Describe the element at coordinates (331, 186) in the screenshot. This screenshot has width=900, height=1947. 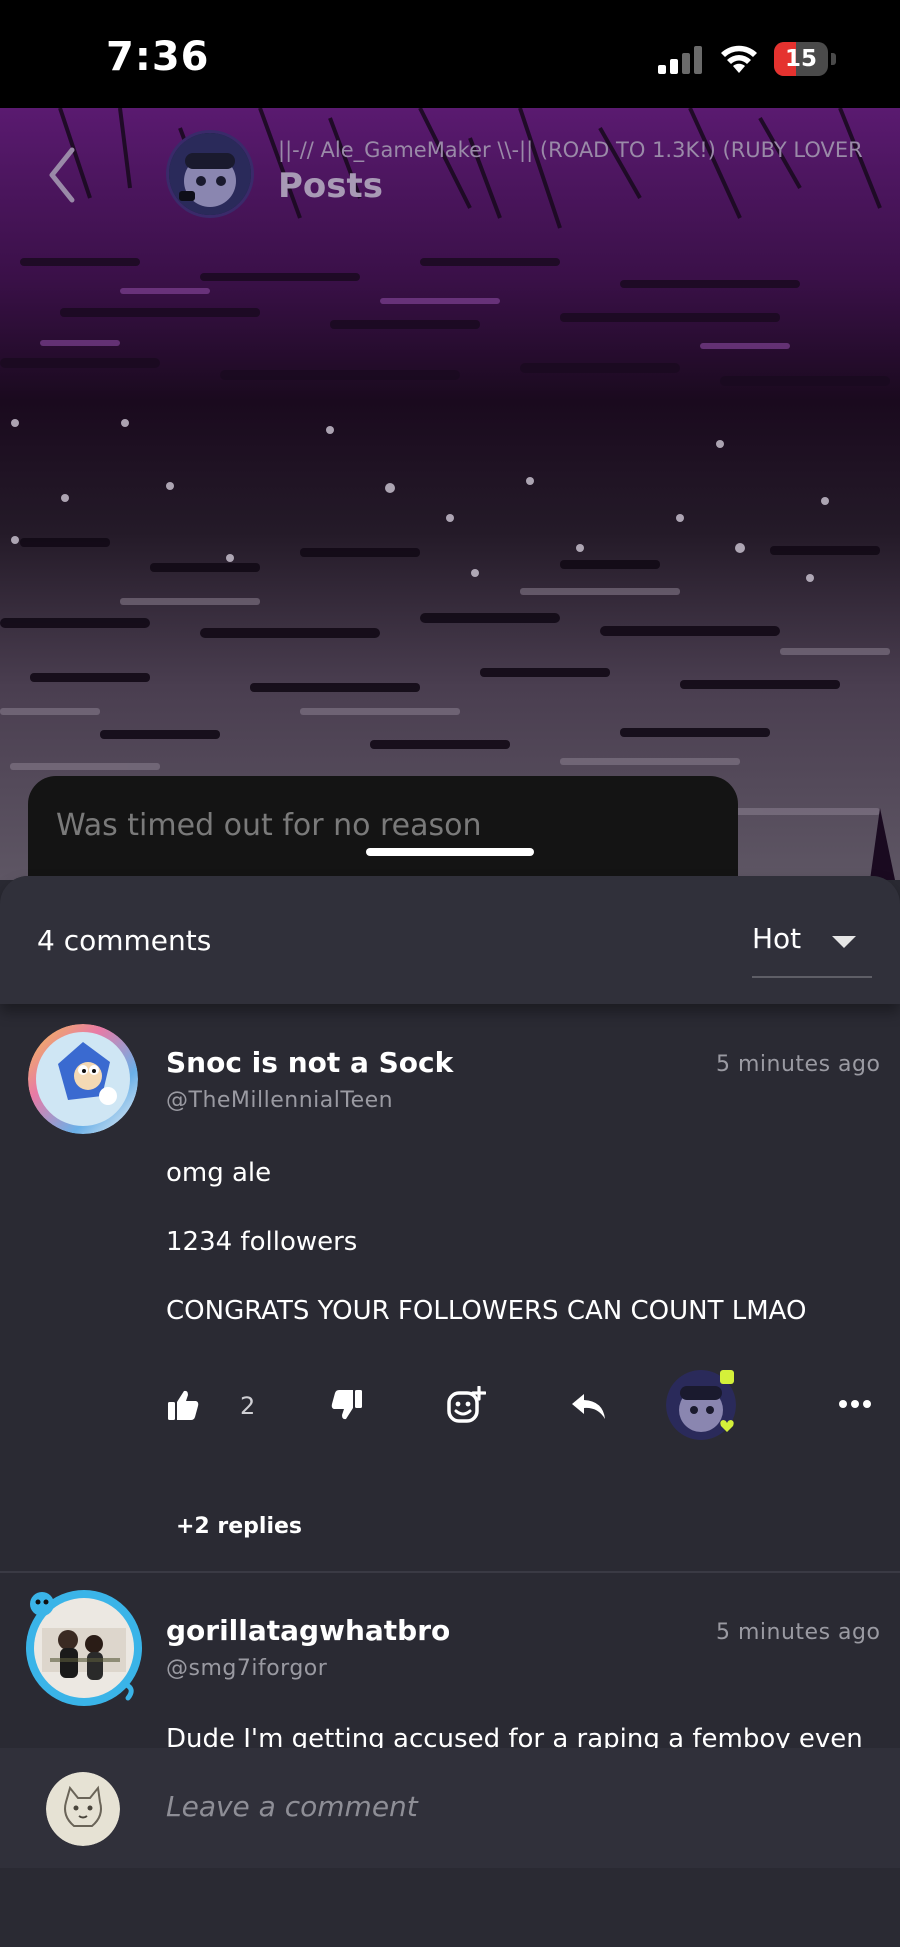
I see `page-title: Posts` at that location.